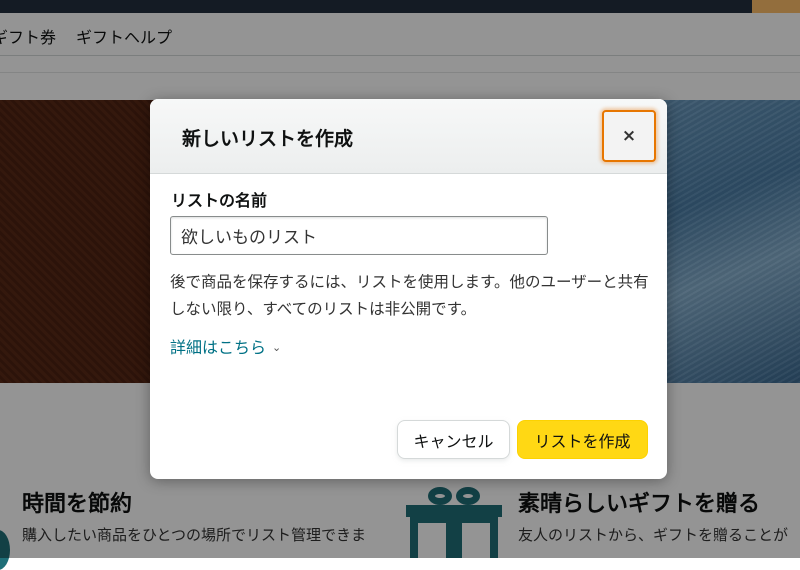 Image resolution: width=800 pixels, height=570 pixels. I want to click on cancel-button: キャンセル, so click(453, 439).